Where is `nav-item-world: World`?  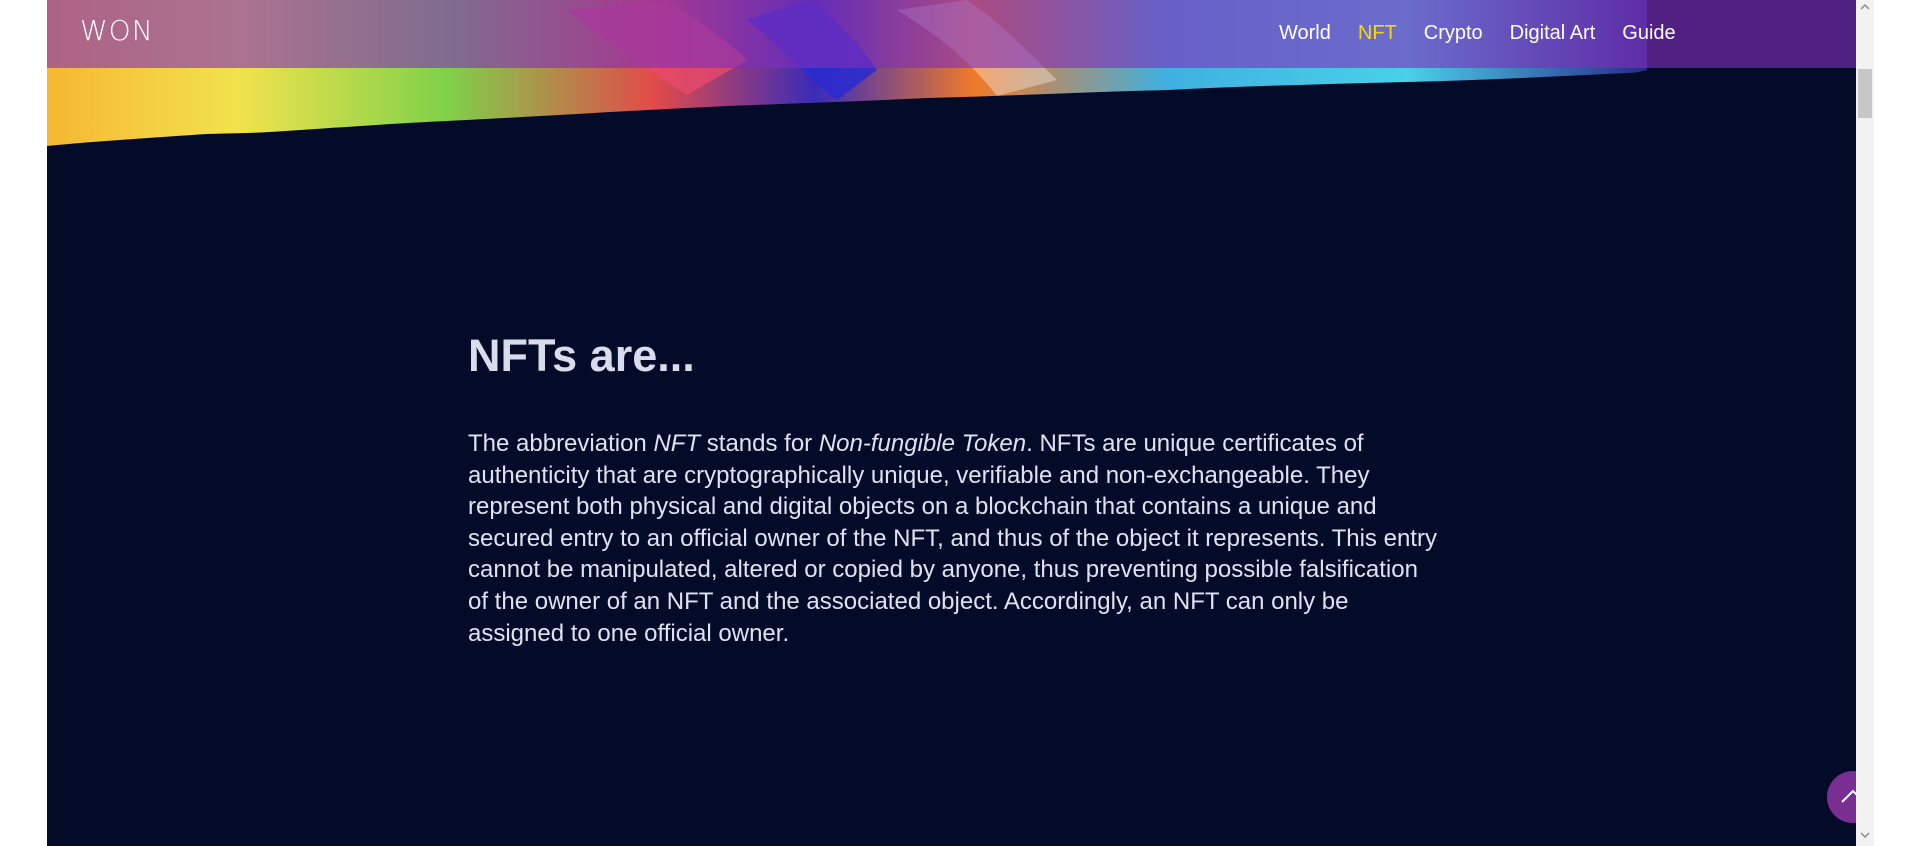 nav-item-world: World is located at coordinates (1305, 33).